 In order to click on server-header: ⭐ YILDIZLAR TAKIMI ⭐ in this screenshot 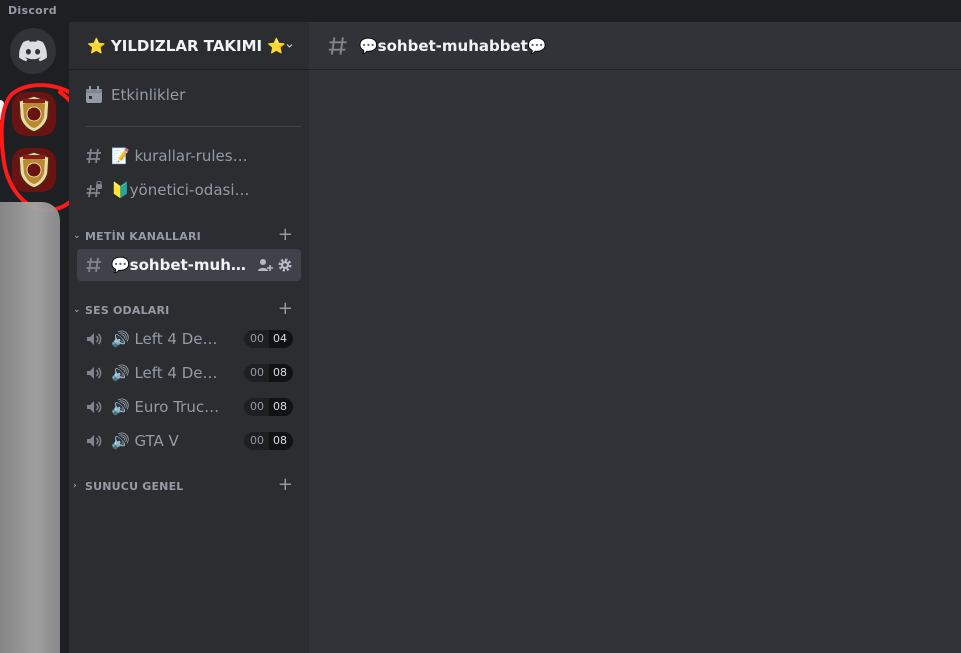, I will do `click(189, 46)`.